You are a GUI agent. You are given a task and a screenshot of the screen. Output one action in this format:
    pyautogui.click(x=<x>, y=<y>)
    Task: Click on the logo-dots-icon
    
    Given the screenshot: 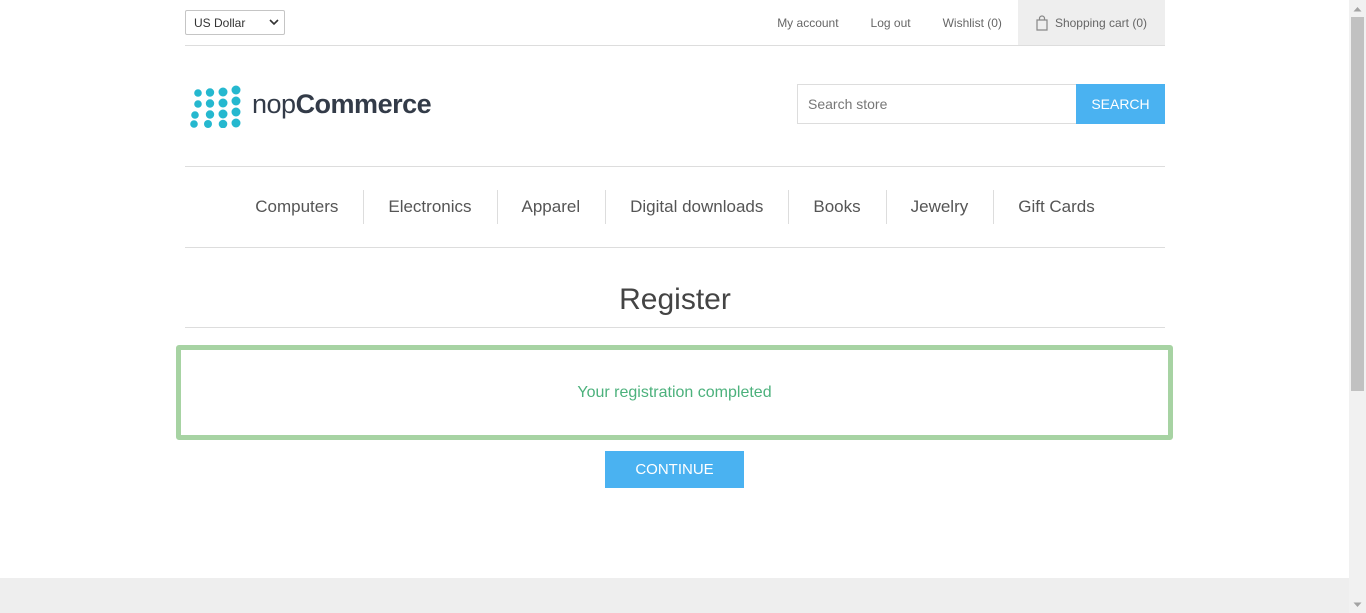 What is the action you would take?
    pyautogui.click(x=215, y=106)
    